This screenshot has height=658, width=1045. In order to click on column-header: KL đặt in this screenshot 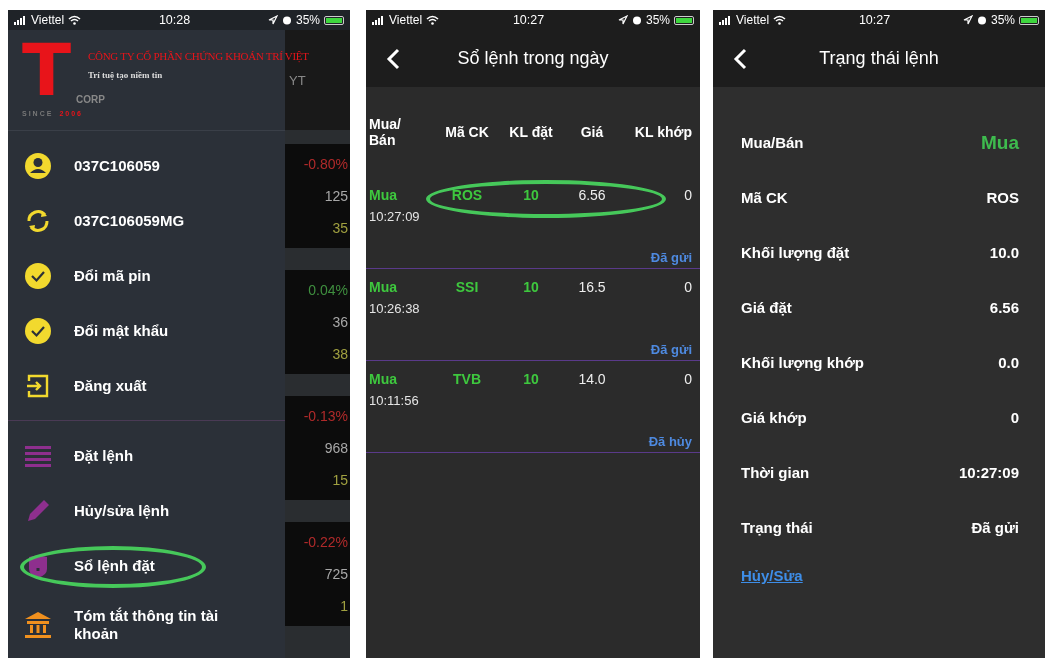, I will do `click(531, 132)`.